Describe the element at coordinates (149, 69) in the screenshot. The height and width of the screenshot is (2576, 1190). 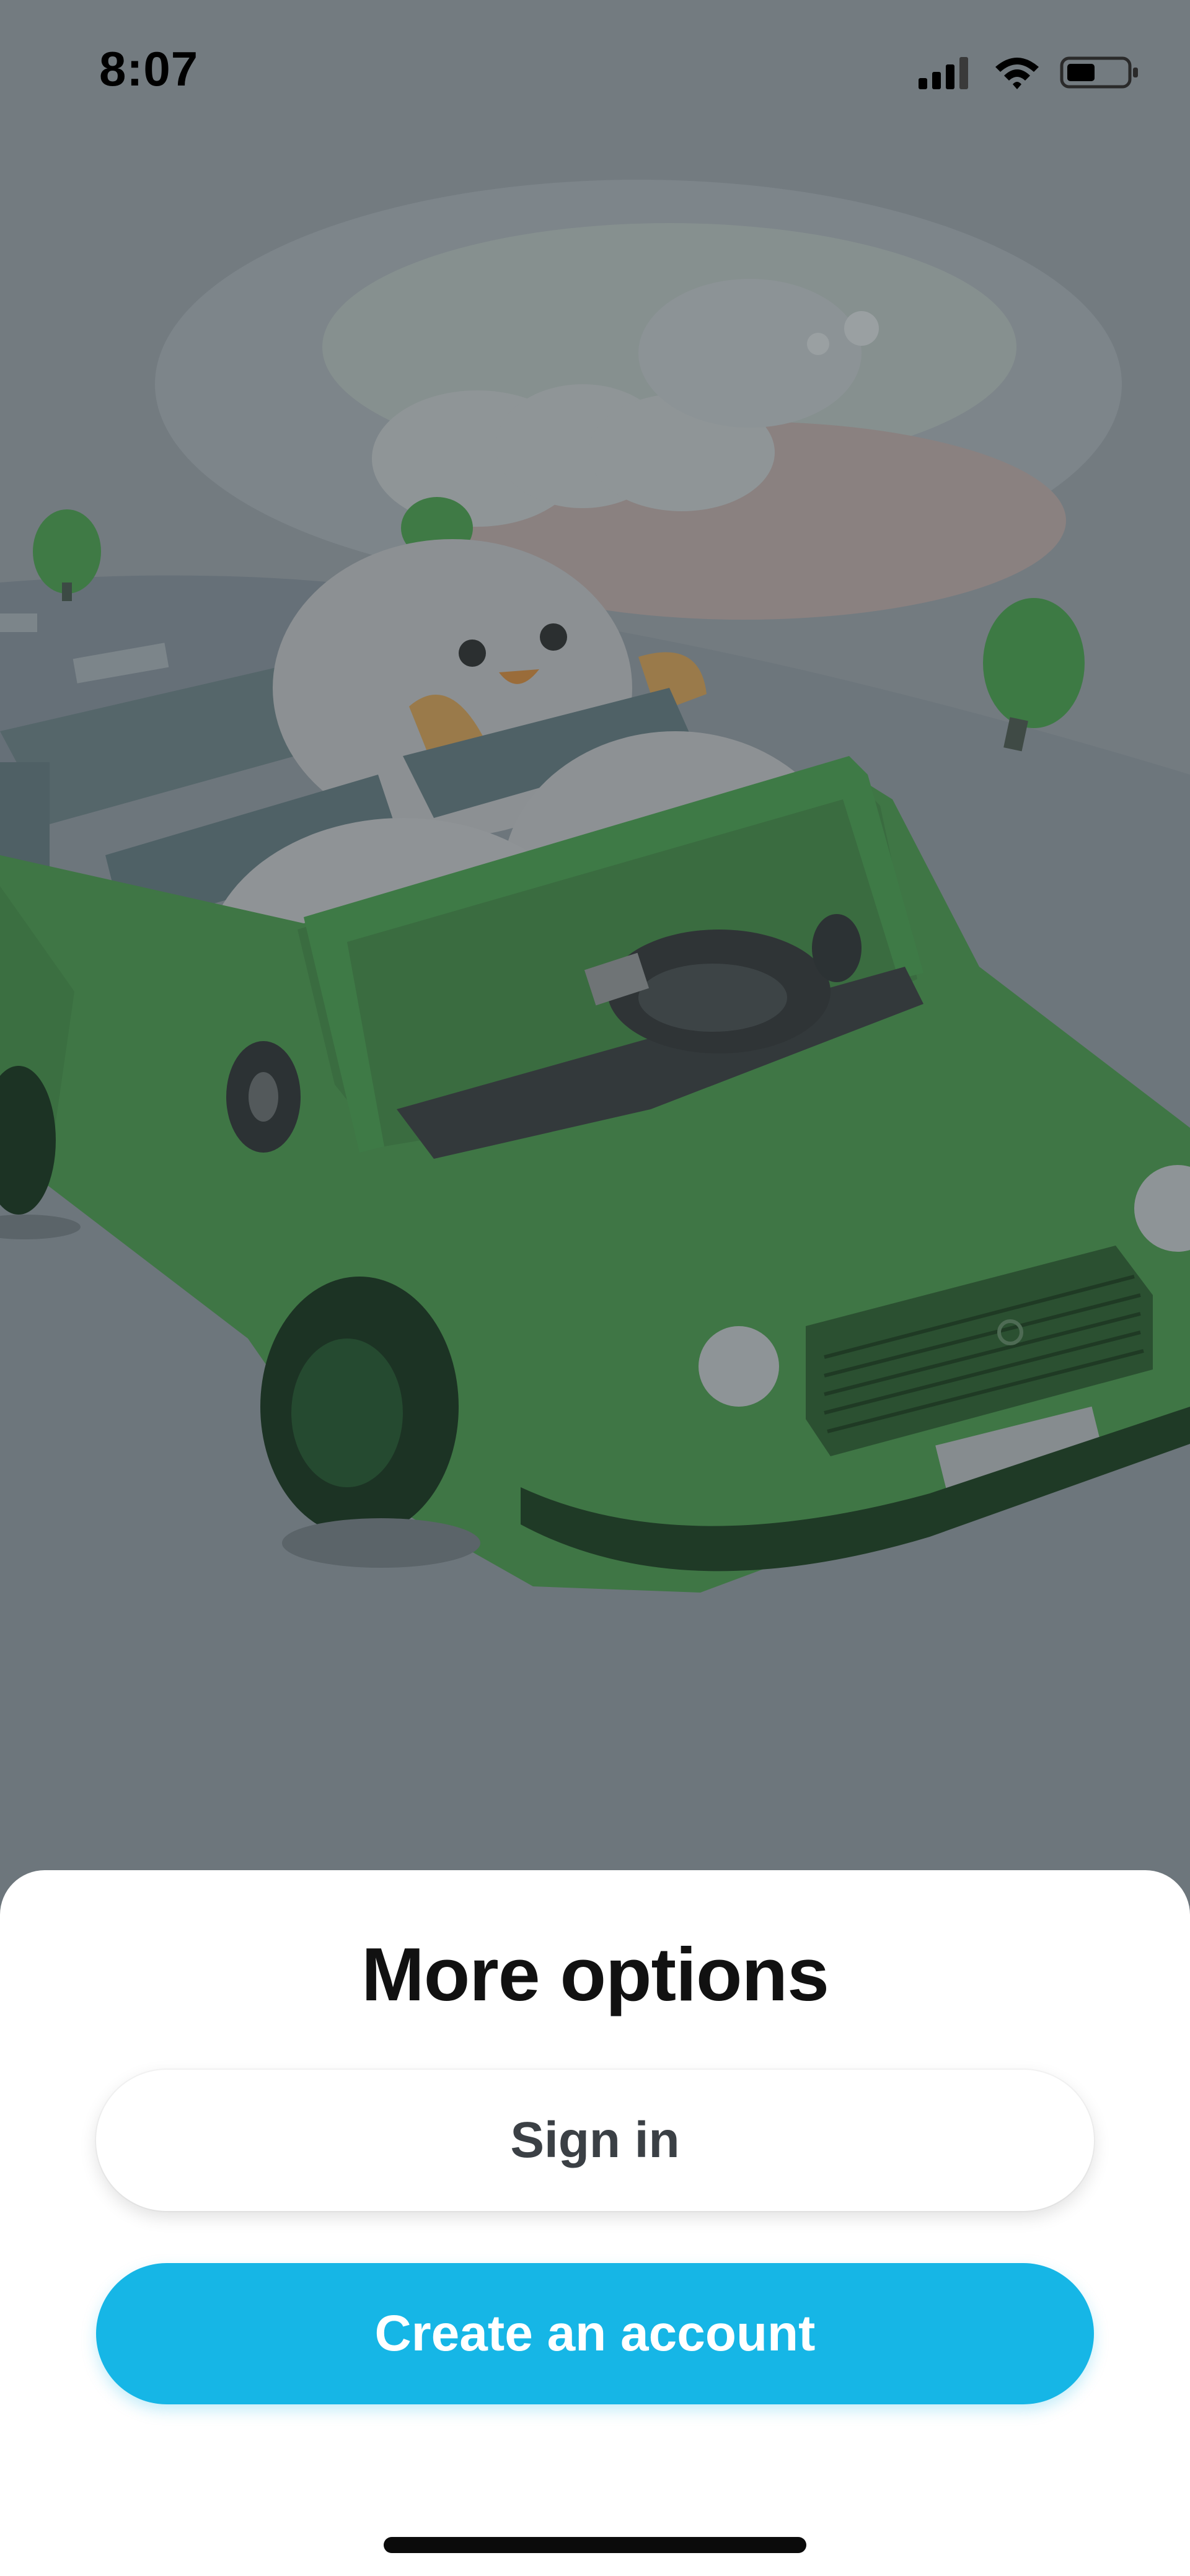
I see `status-time: 8:07` at that location.